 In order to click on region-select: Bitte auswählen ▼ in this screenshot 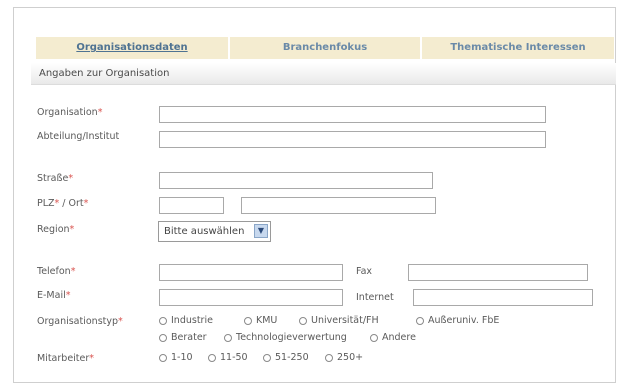, I will do `click(214, 231)`.